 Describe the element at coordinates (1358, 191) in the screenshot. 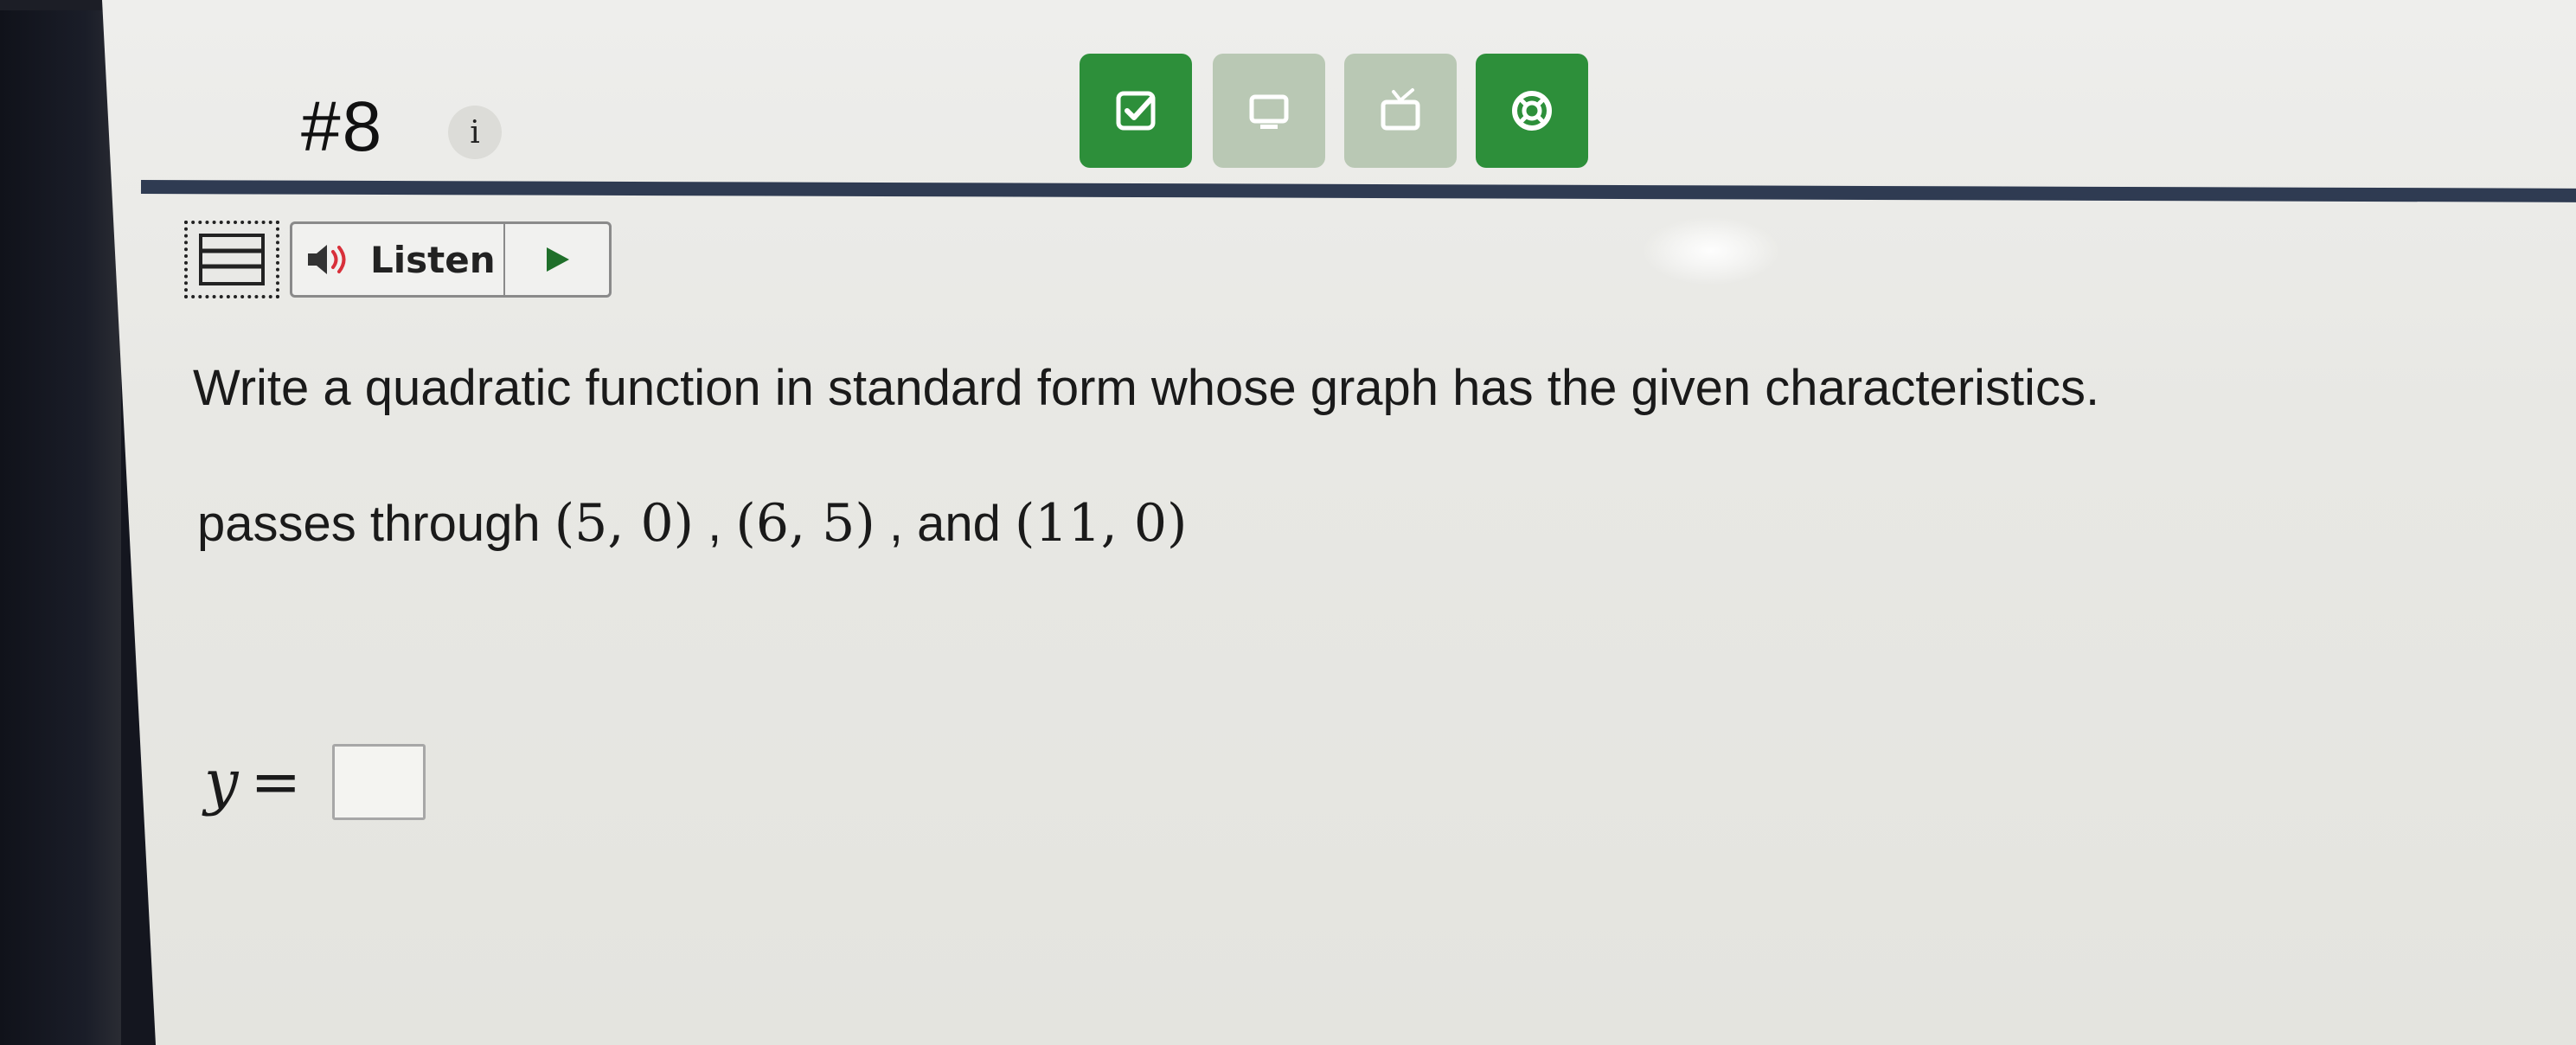

I see `header-divider` at that location.